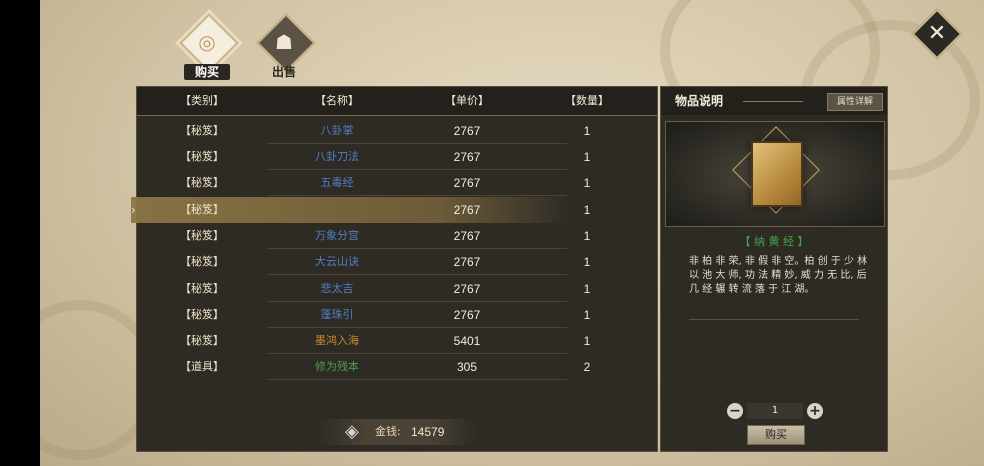 The image size is (984, 466). I want to click on selection-arrow-icon: ›, so click(133, 210).